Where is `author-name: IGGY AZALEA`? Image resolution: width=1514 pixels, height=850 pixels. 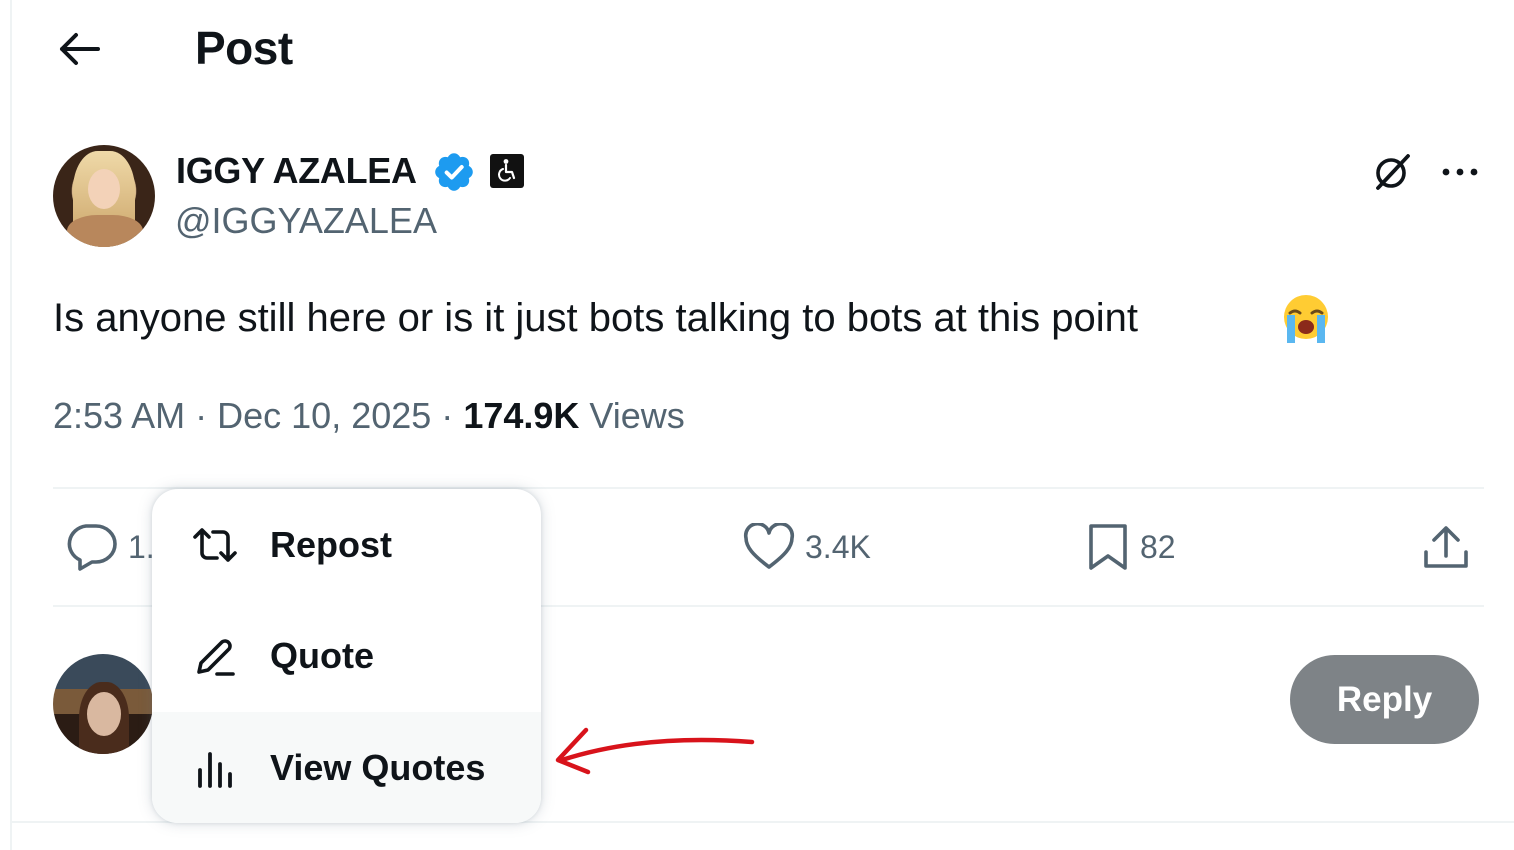
author-name: IGGY AZALEA is located at coordinates (296, 171).